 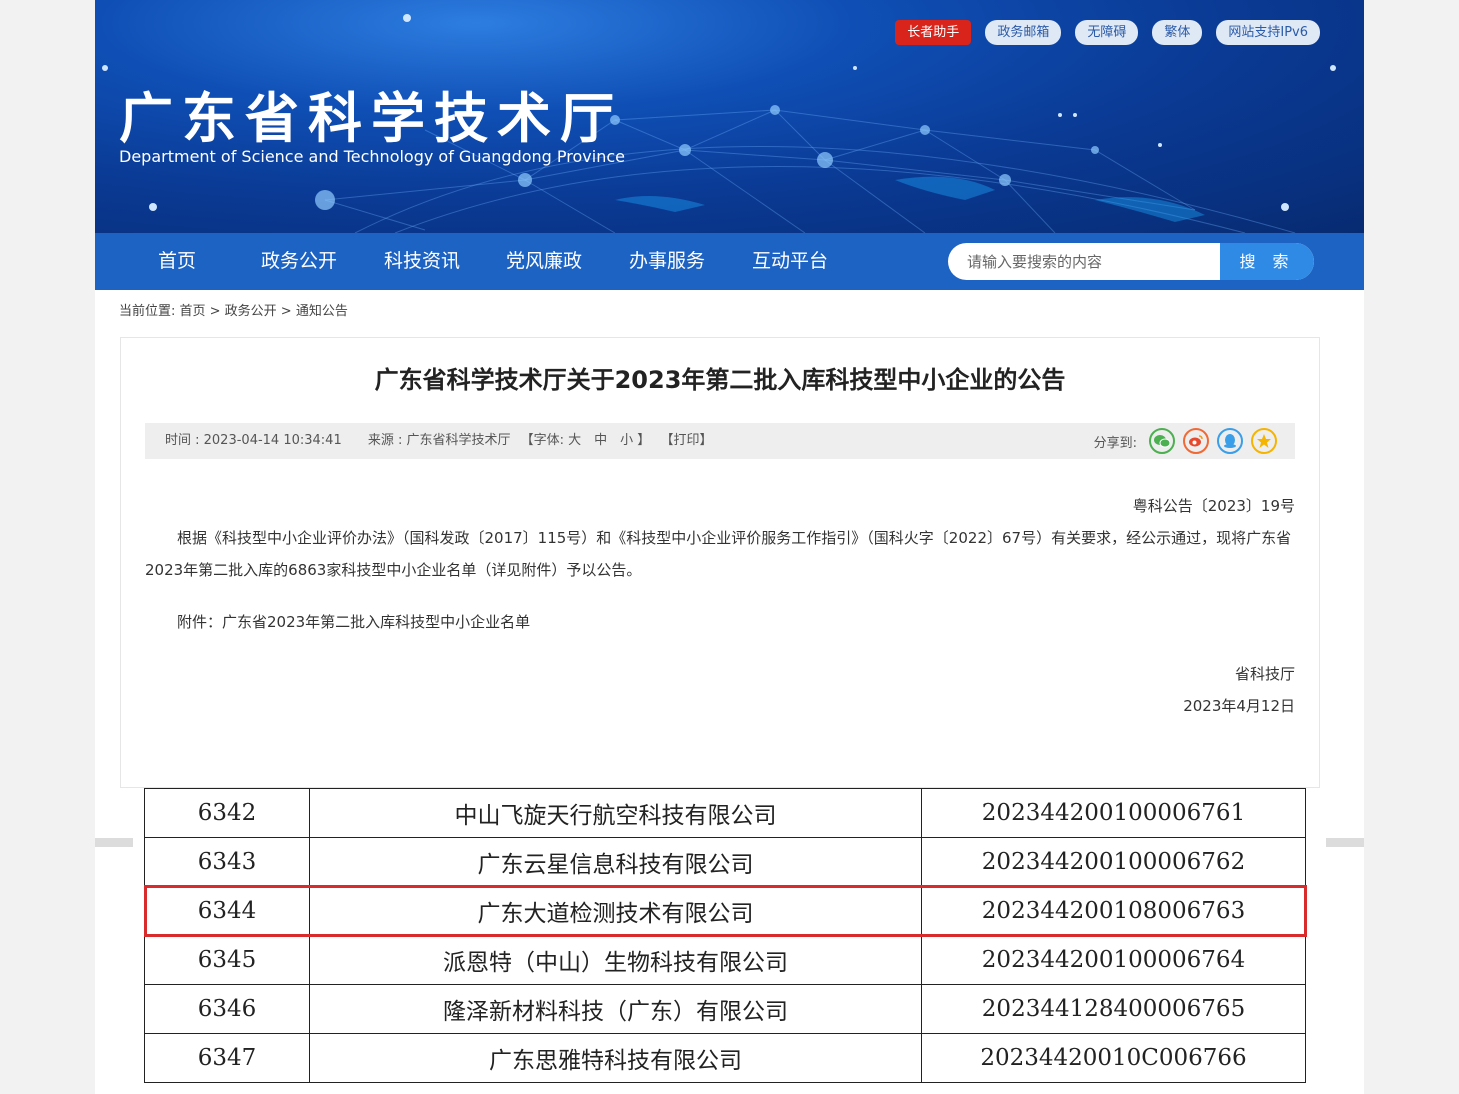 I want to click on font-size-controls: 【字体: 大 中 小 】, so click(x=586, y=440).